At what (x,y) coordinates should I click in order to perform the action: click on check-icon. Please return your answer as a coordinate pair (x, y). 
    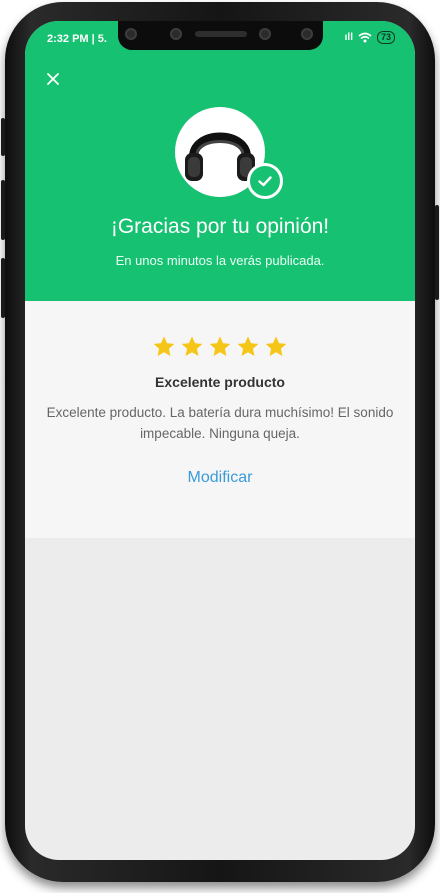
    Looking at the image, I should click on (265, 181).